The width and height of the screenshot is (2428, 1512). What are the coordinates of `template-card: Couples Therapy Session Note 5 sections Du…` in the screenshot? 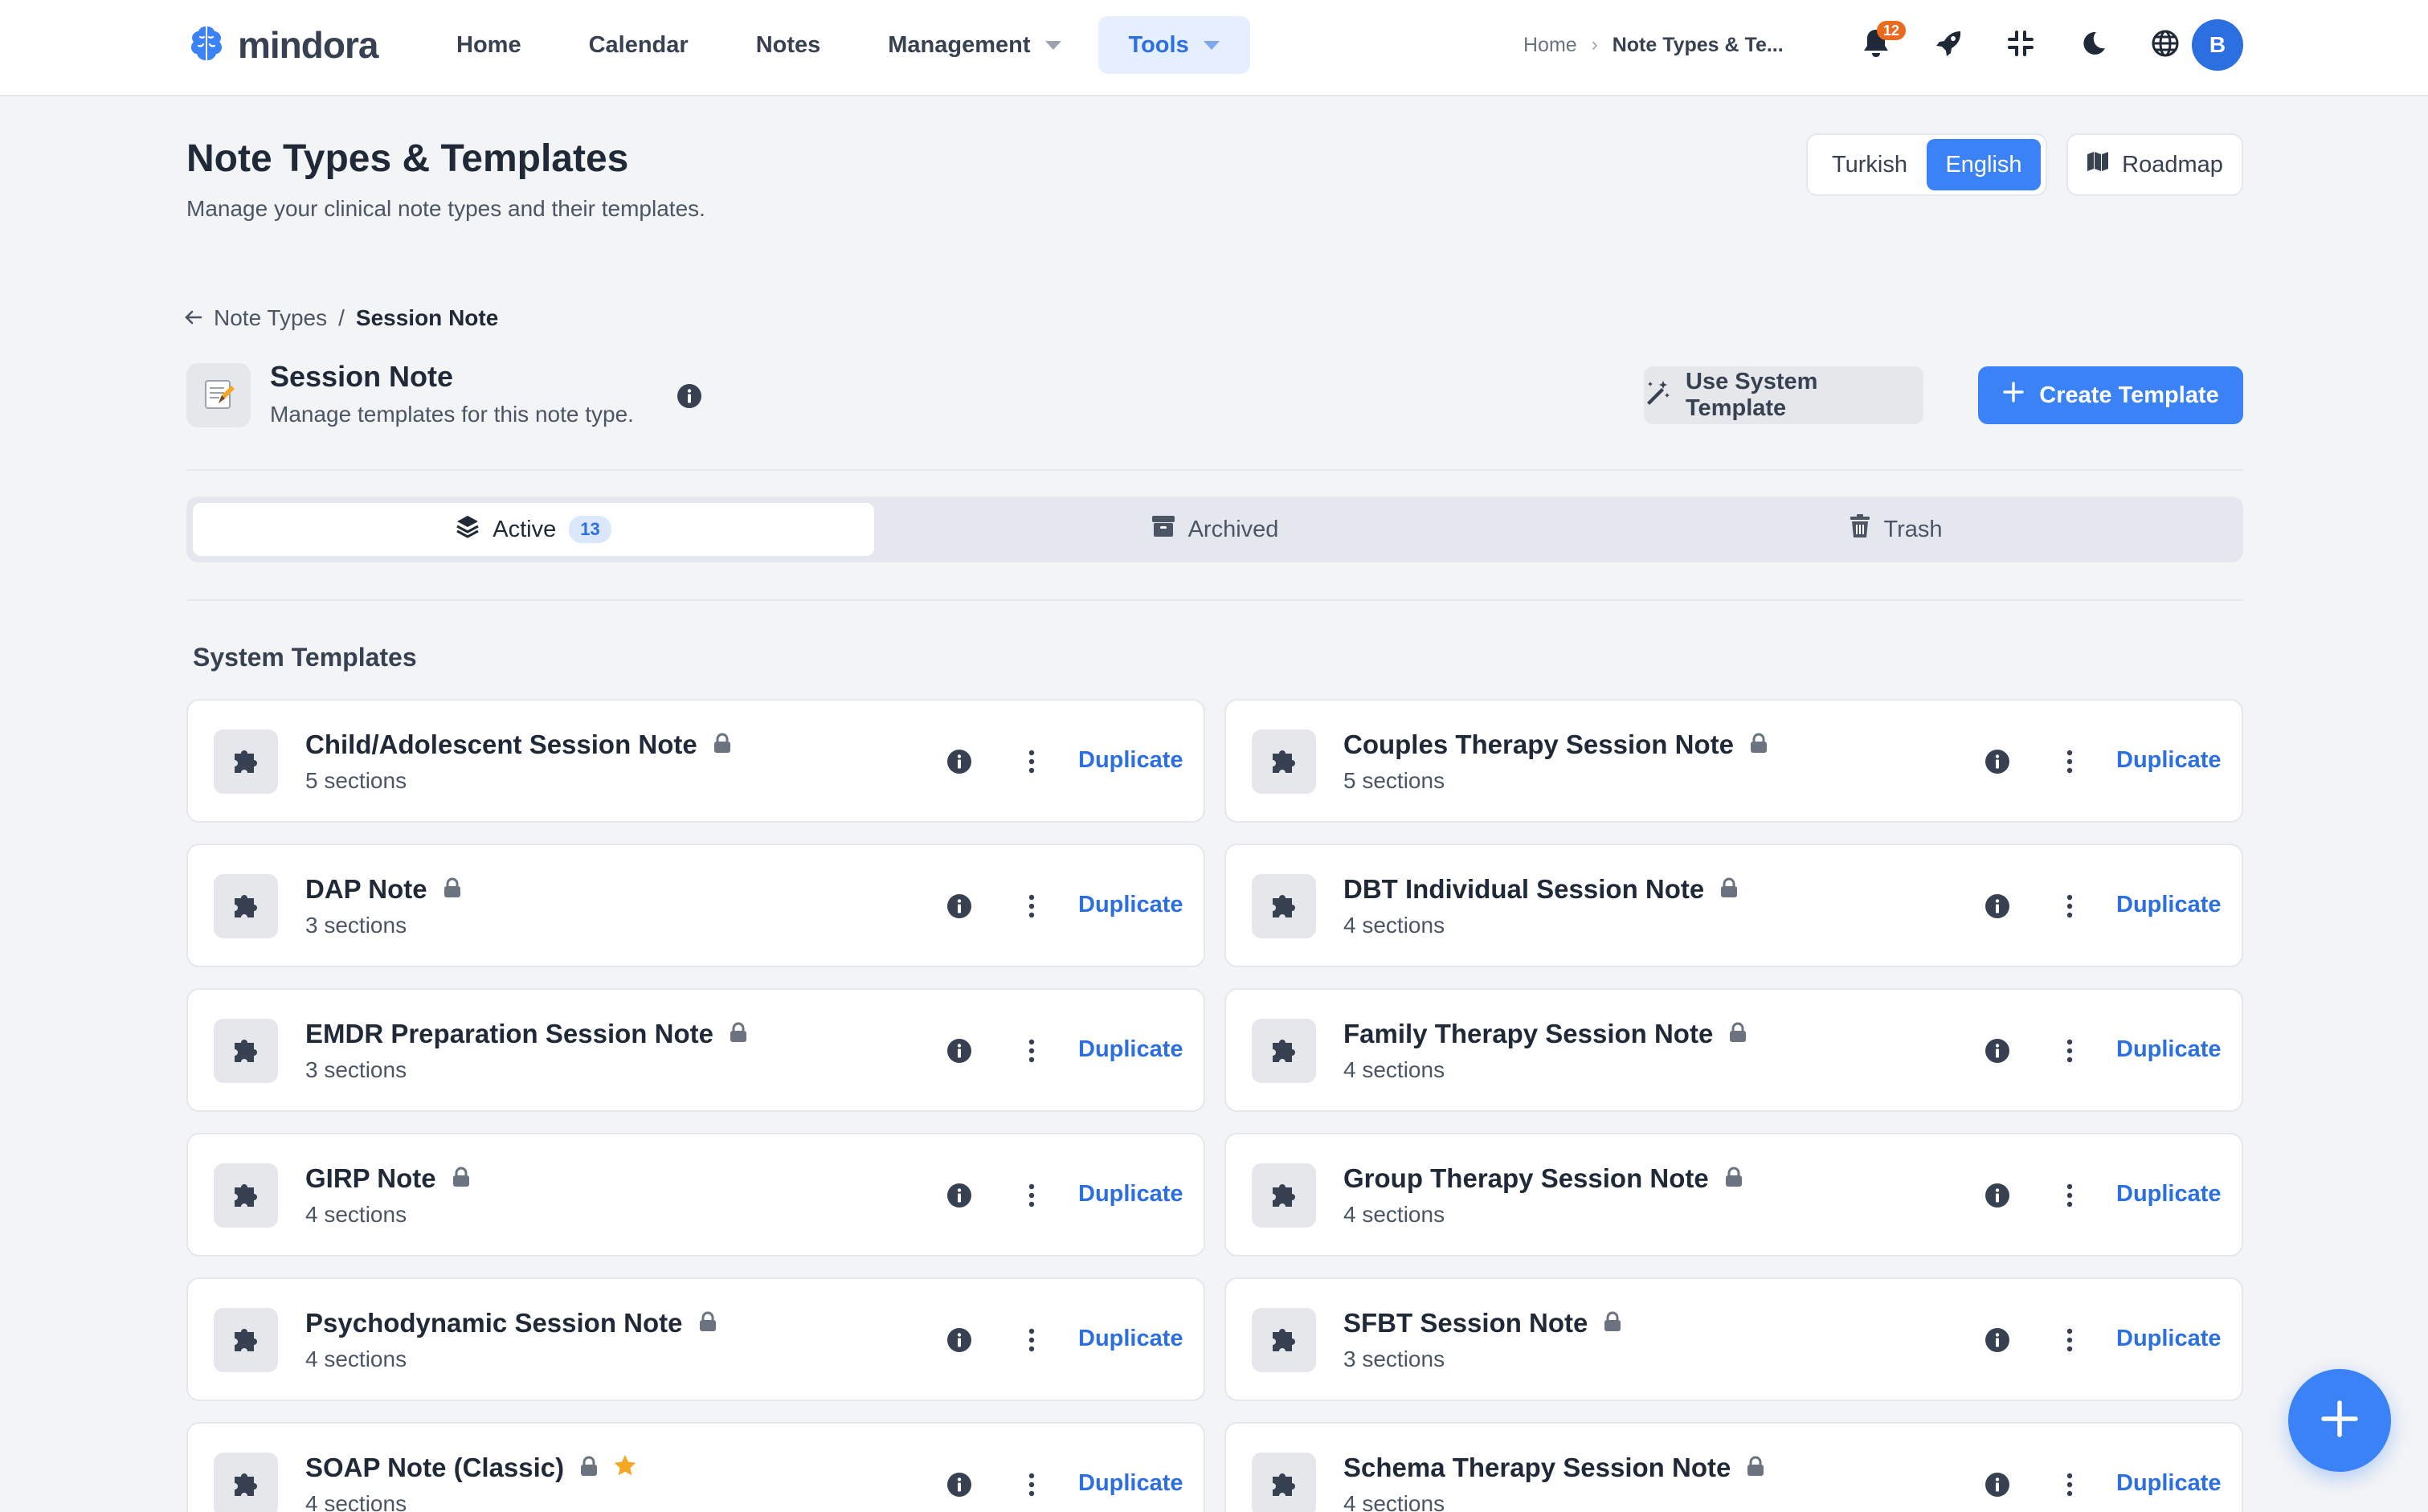 It's located at (1733, 761).